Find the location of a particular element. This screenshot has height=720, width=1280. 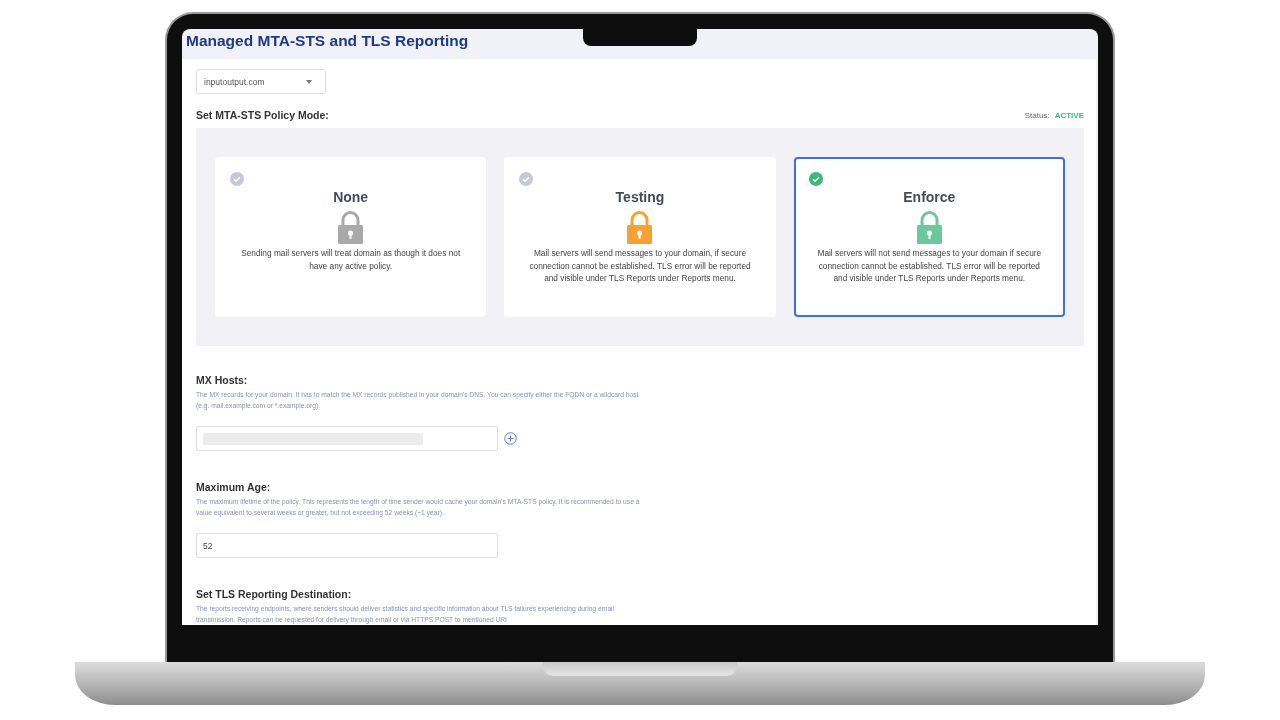

status-label: Status: is located at coordinates (1037, 115).